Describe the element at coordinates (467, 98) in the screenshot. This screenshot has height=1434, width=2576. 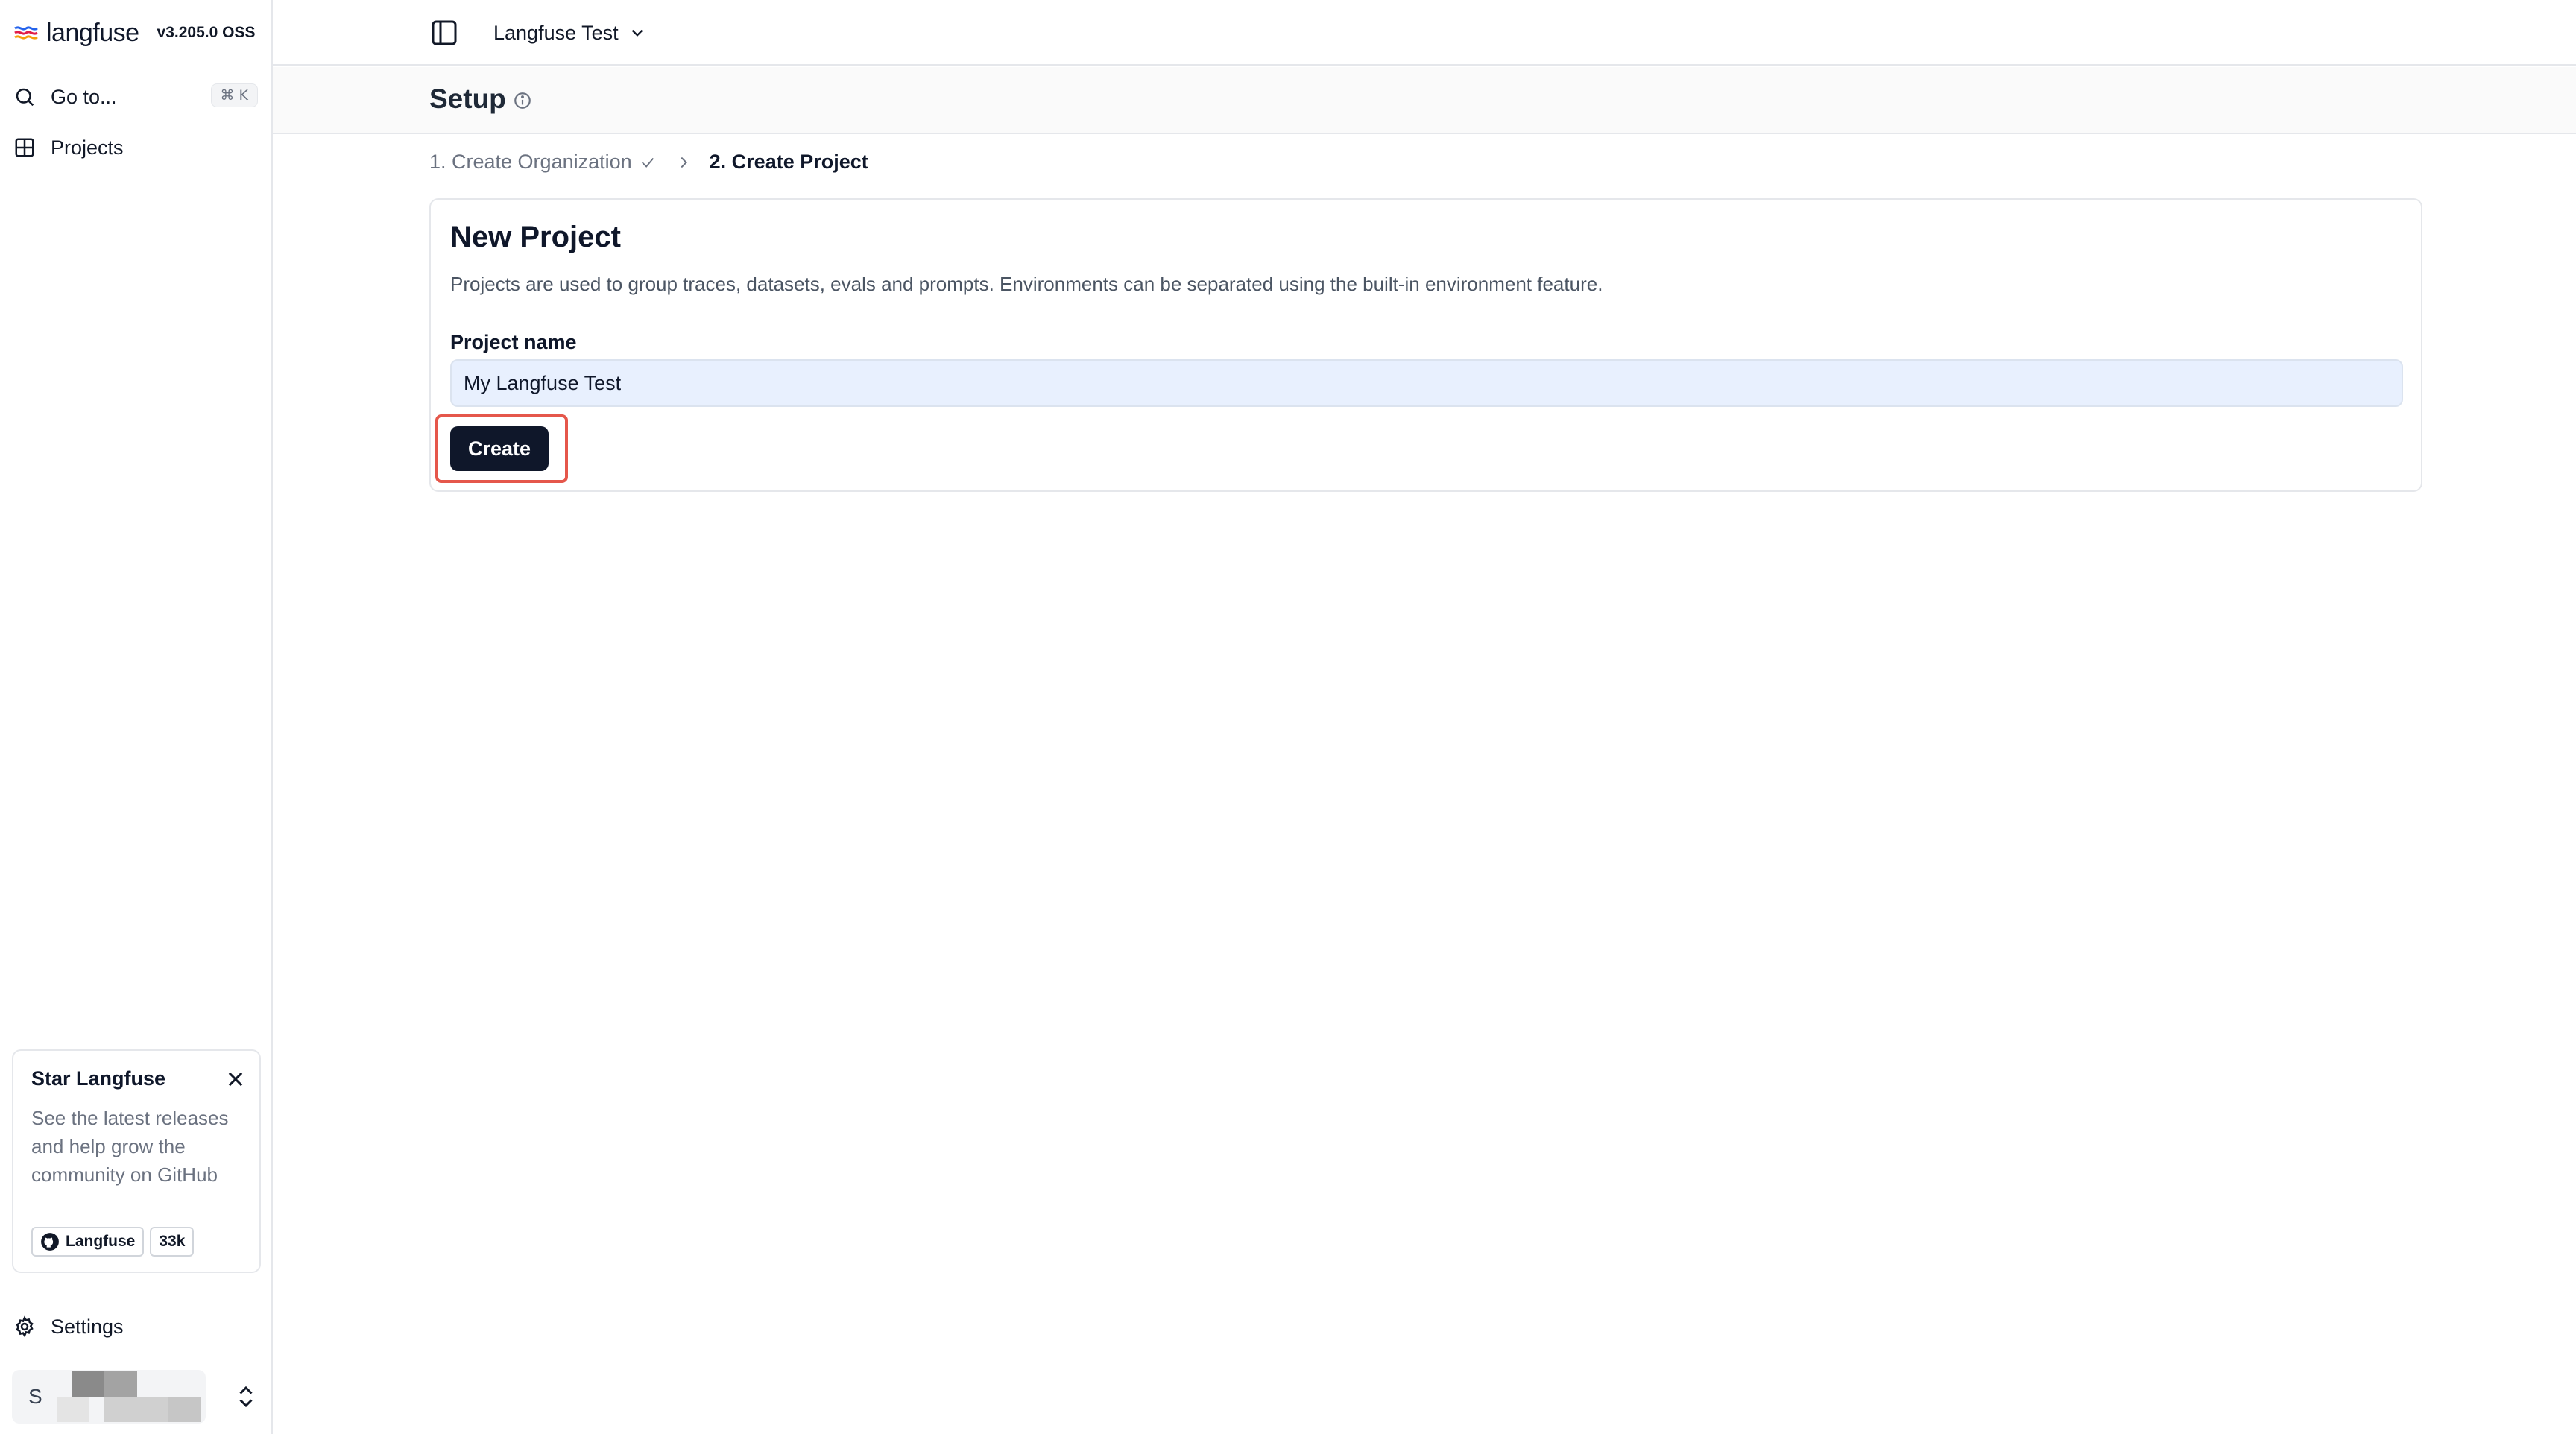
I see `page-title: Setup` at that location.